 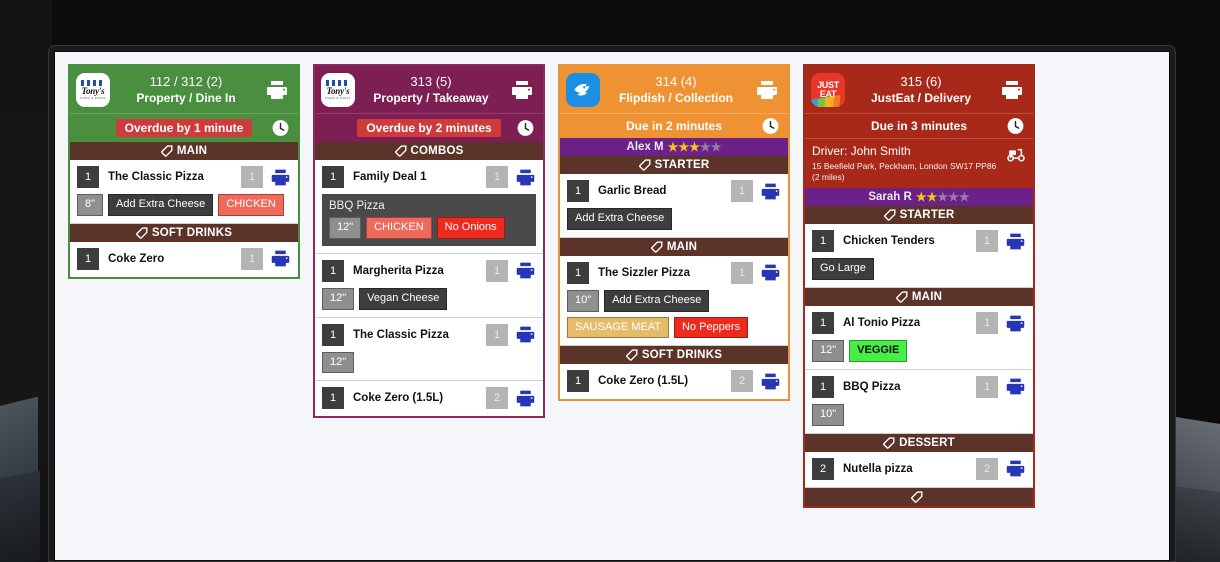 I want to click on ticket-due-bar: Due in 3 minutes, so click(x=919, y=125).